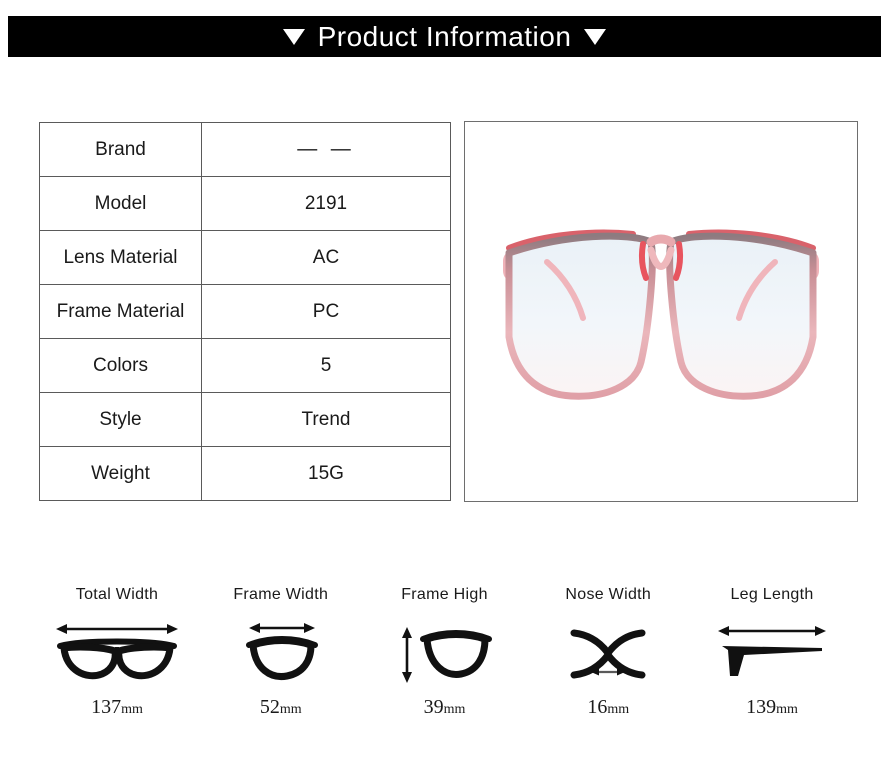 This screenshot has height=774, width=889. Describe the element at coordinates (117, 594) in the screenshot. I see `measurement-label: Total Width` at that location.